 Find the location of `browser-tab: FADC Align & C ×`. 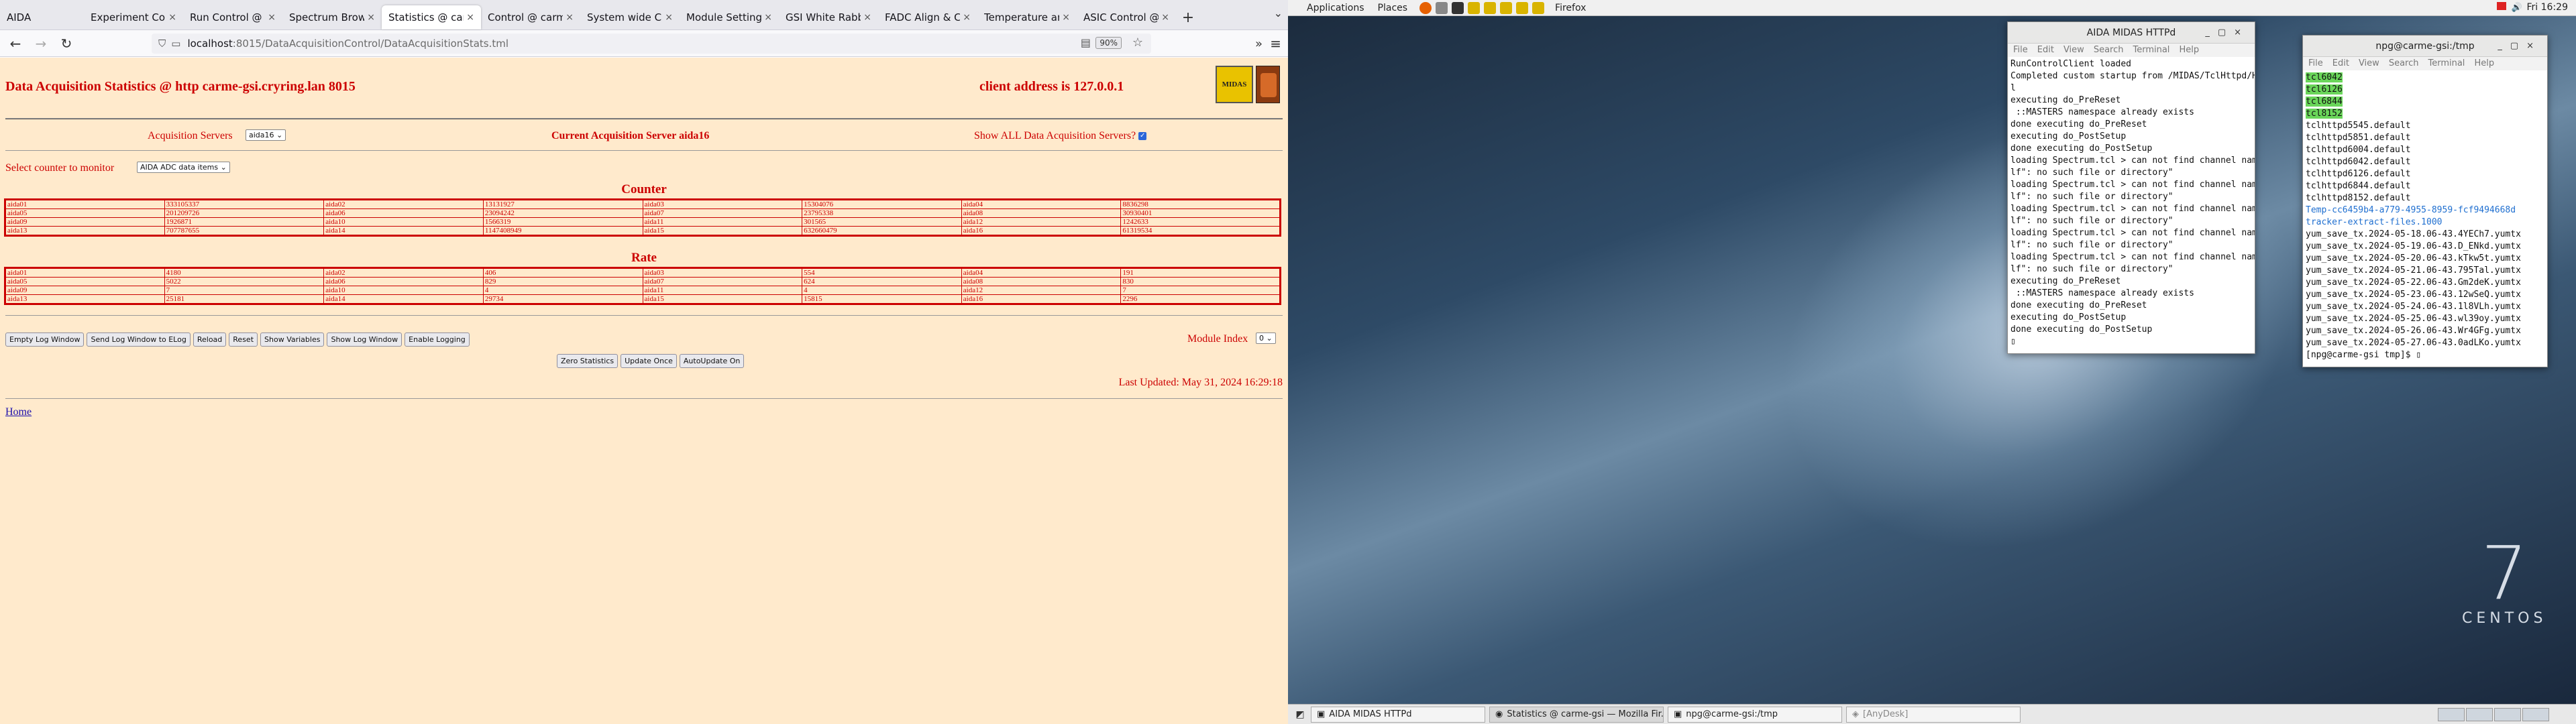

browser-tab: FADC Align & C × is located at coordinates (927, 17).